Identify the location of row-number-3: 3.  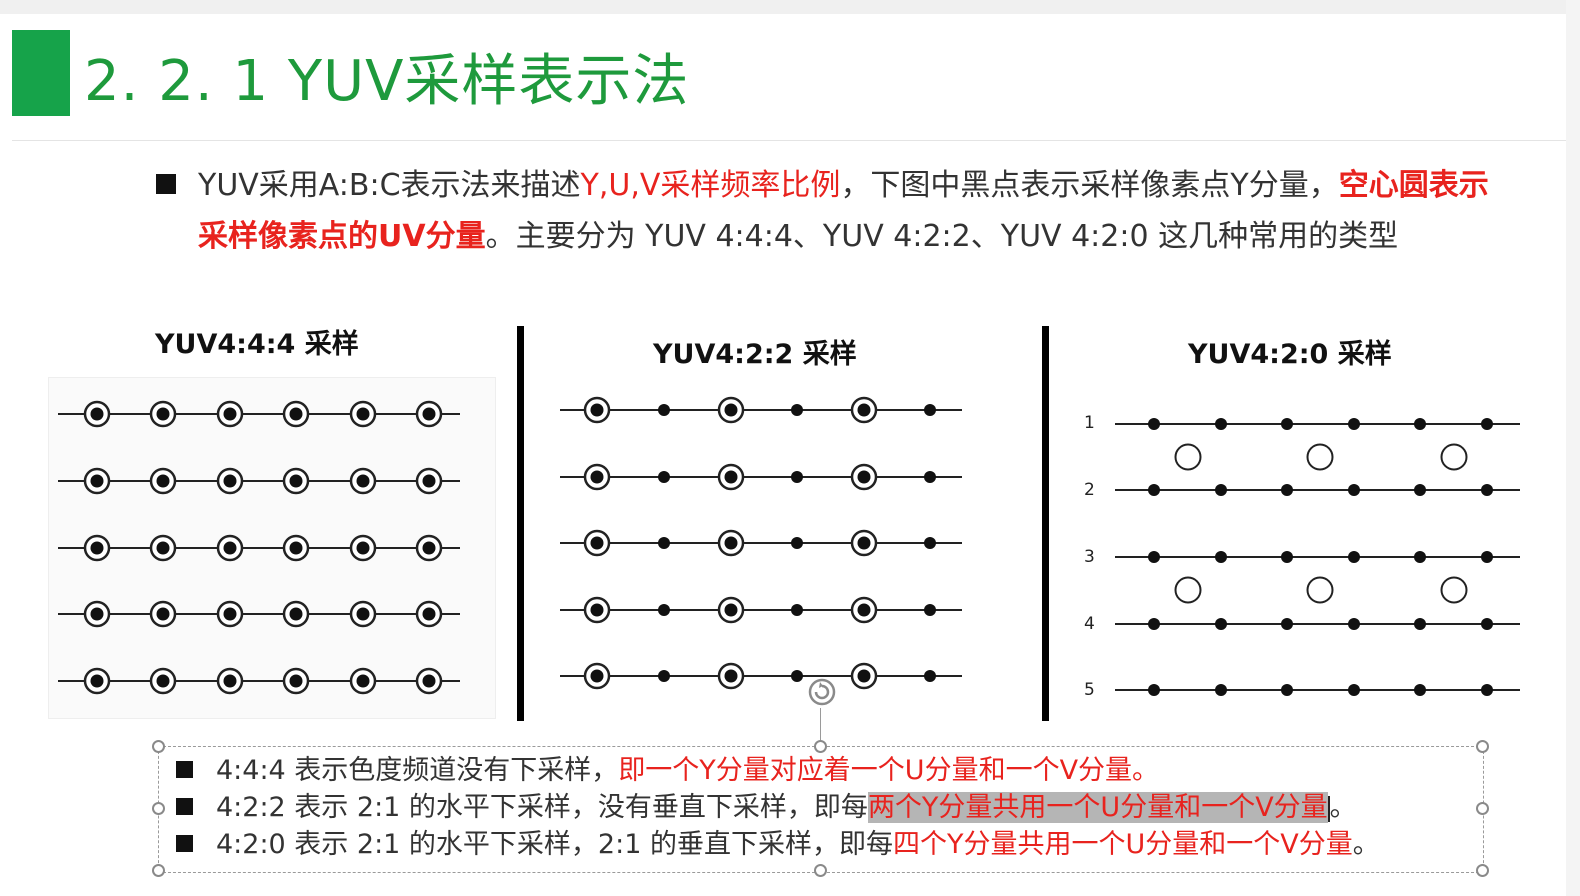
(1089, 557).